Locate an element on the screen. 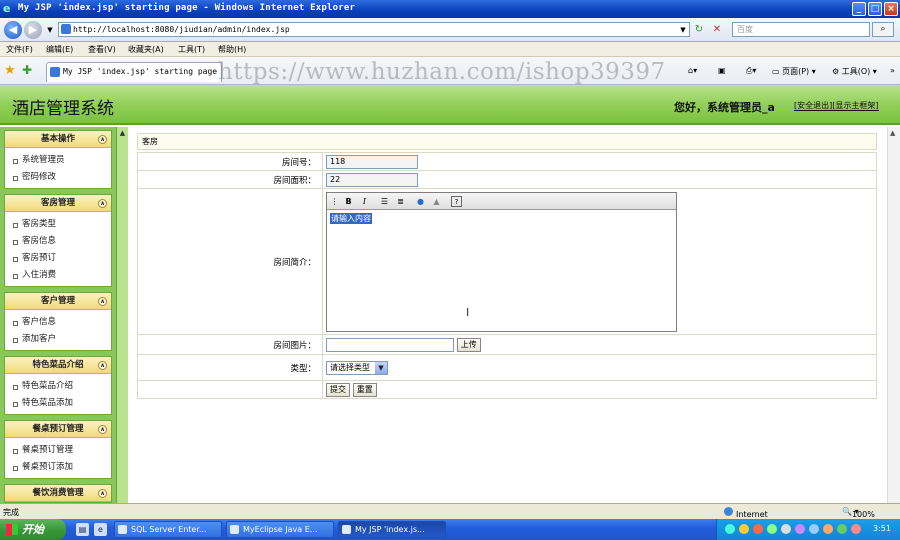 The height and width of the screenshot is (540, 900). upload-button: 上传 is located at coordinates (468, 344).